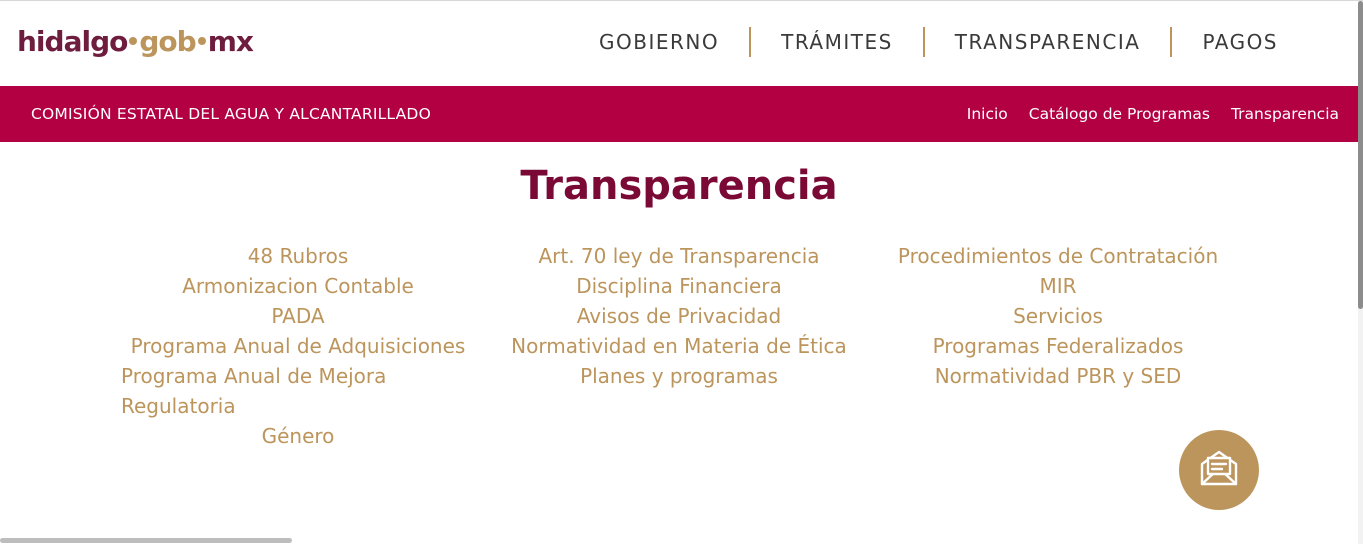  Describe the element at coordinates (230, 41) in the screenshot. I see `logo-part-mx: mx` at that location.